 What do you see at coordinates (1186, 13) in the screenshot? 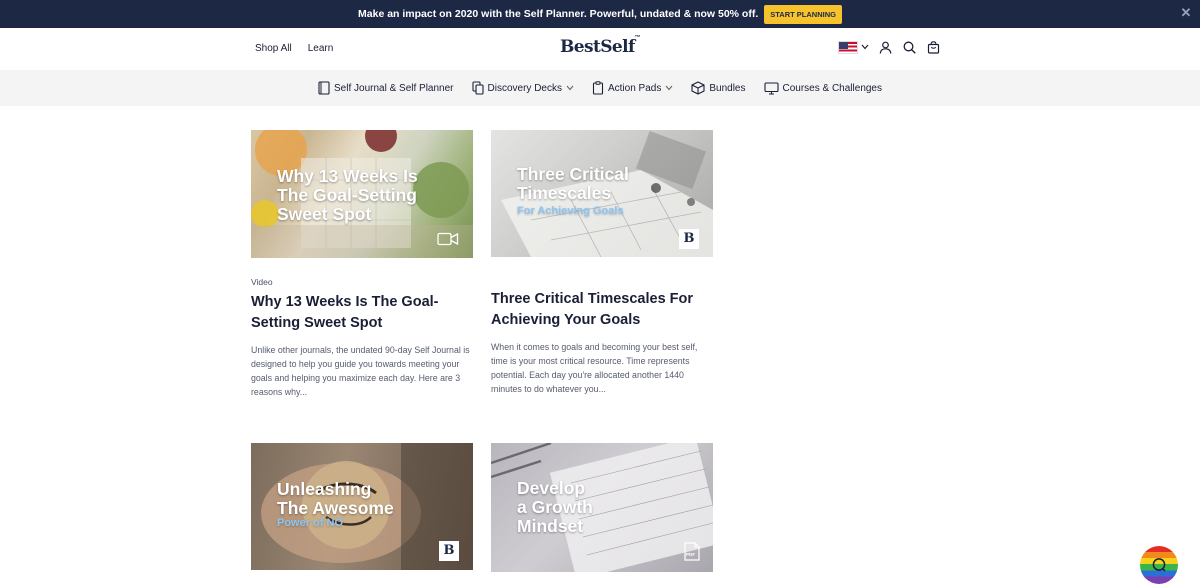
I see `close-icon: ✕` at bounding box center [1186, 13].